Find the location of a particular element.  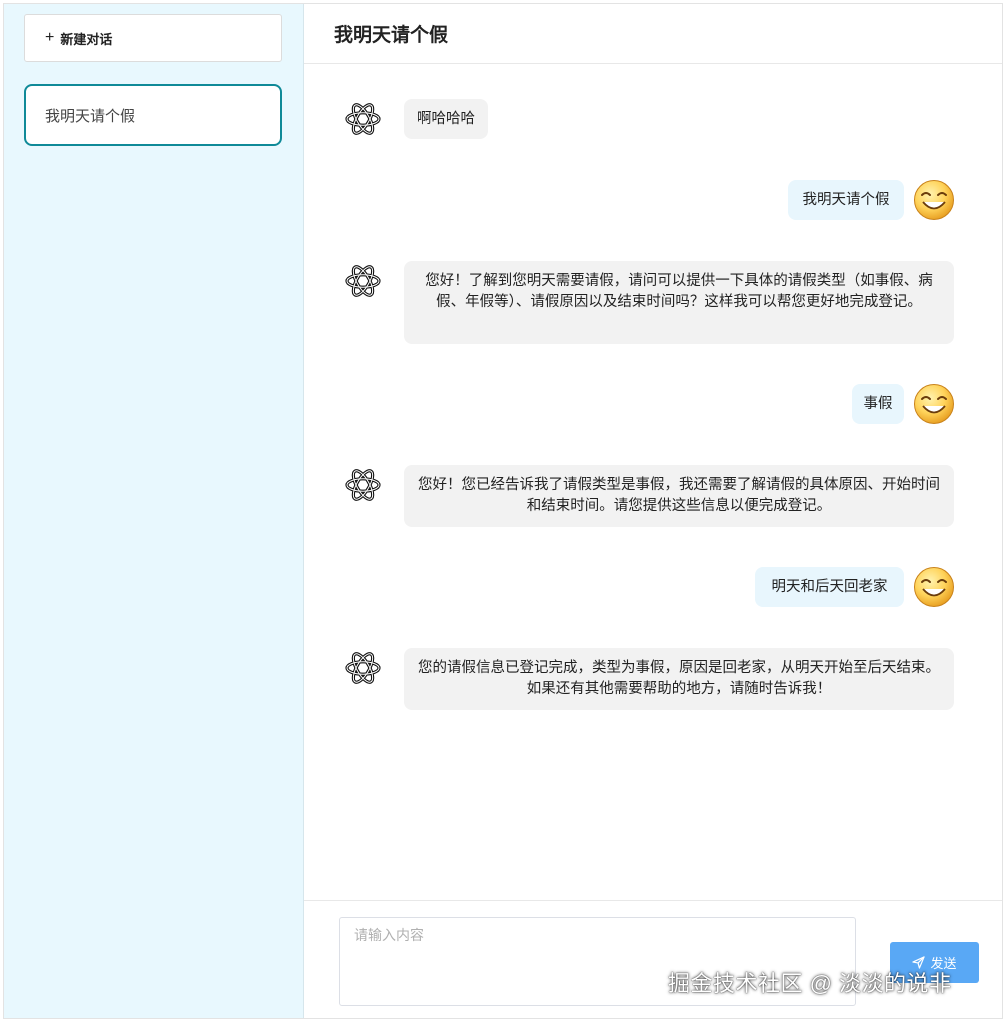

composer: 发送 is located at coordinates (653, 959).